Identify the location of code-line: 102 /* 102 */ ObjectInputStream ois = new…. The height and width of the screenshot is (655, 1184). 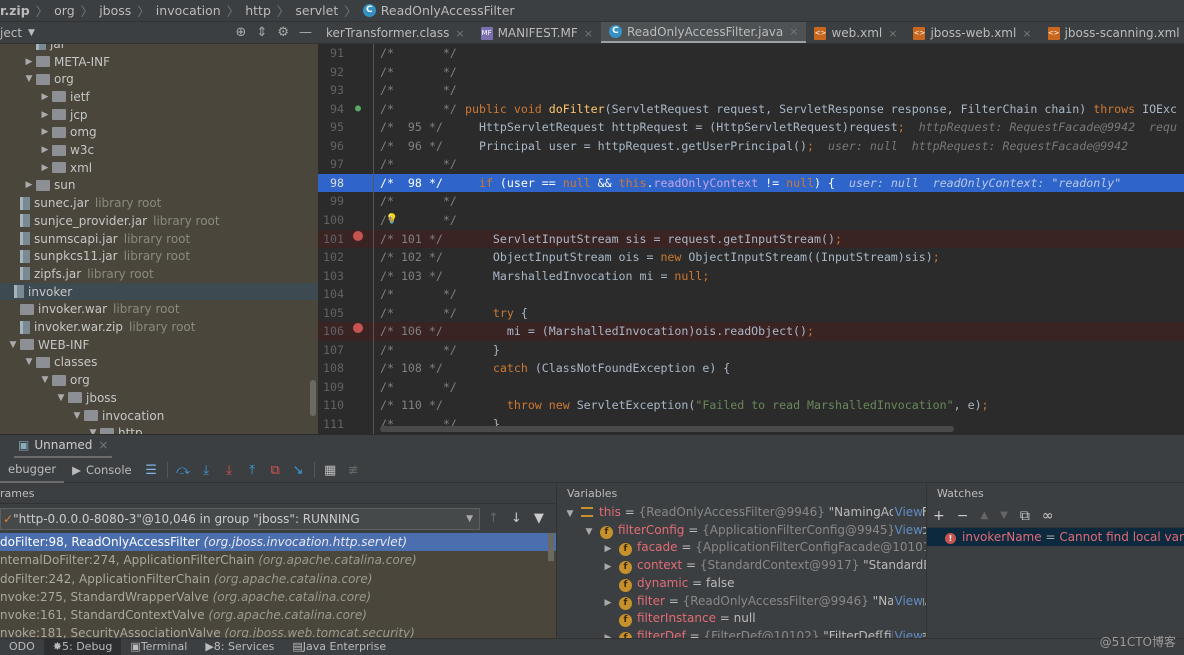
(751, 257).